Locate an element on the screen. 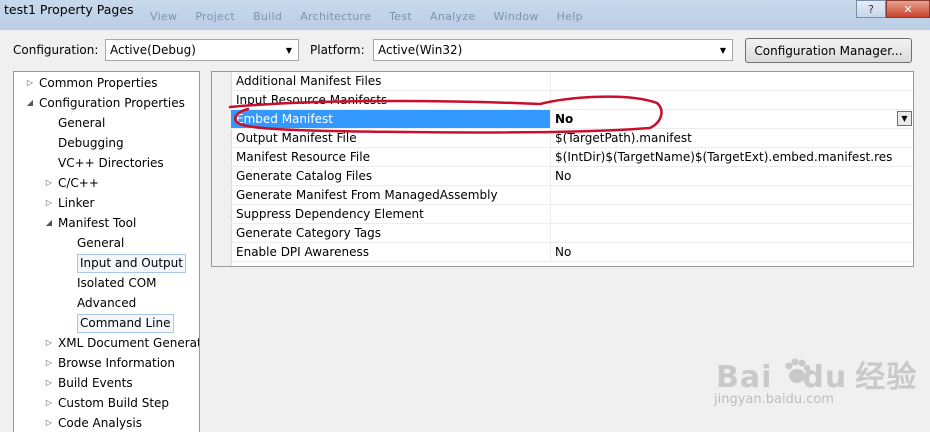  background-menu-item: Analyze is located at coordinates (453, 16).